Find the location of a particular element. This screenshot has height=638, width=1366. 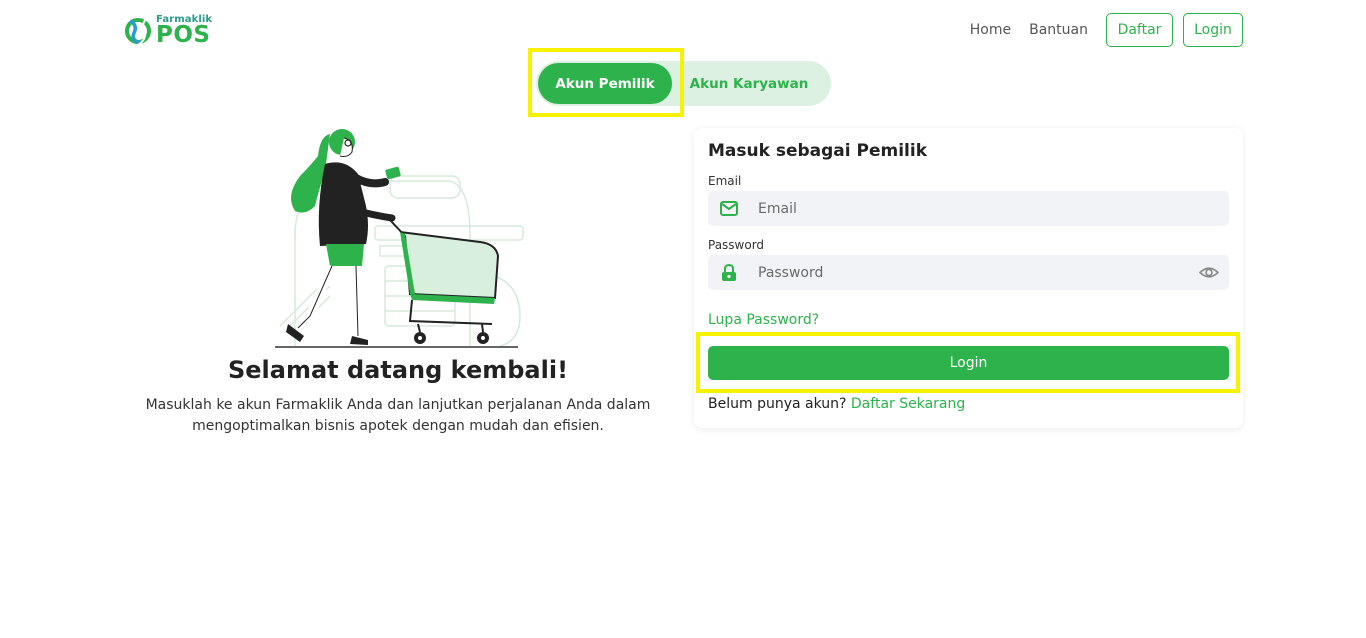

tab-employee-account: Akun Karyawan is located at coordinates (749, 83).